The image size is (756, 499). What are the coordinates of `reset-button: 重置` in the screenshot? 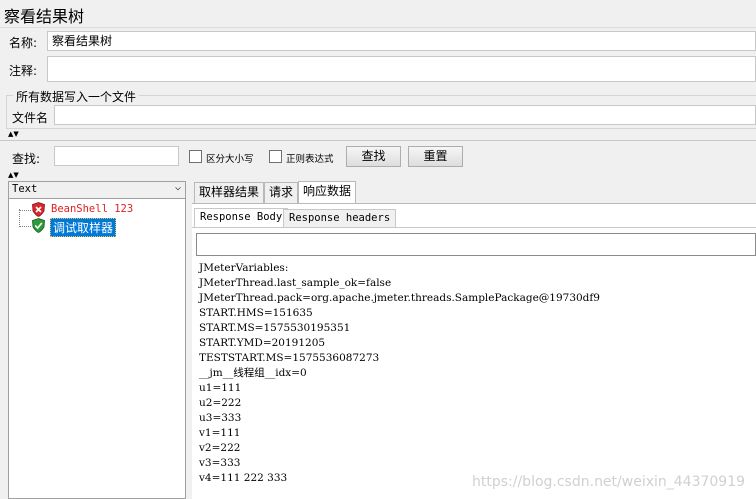 It's located at (435, 156).